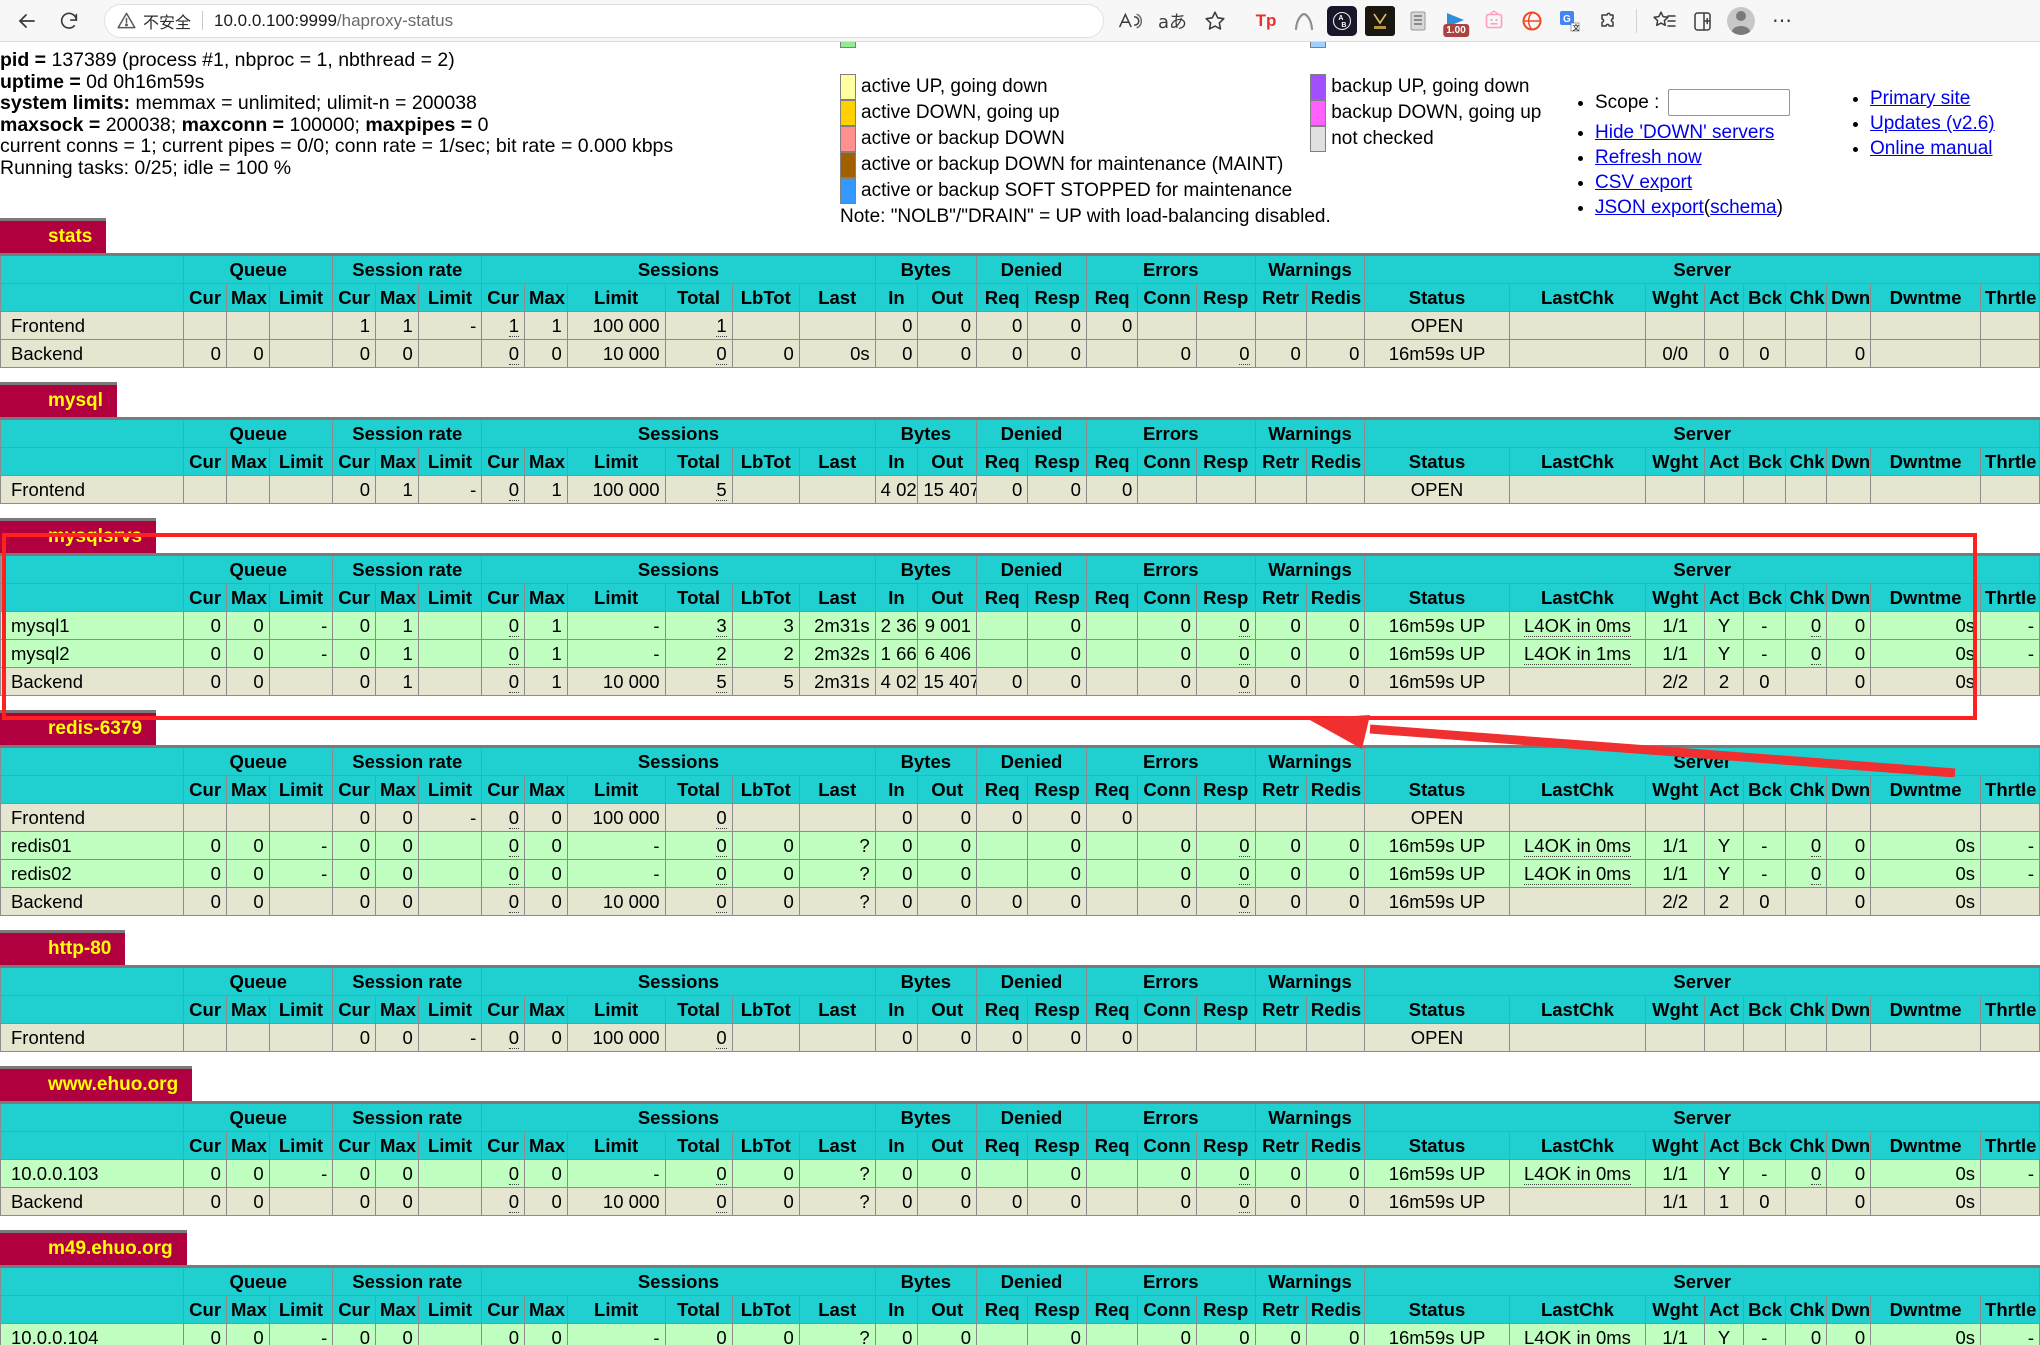  Describe the element at coordinates (1215, 21) in the screenshot. I see `favorite-star-icon` at that location.